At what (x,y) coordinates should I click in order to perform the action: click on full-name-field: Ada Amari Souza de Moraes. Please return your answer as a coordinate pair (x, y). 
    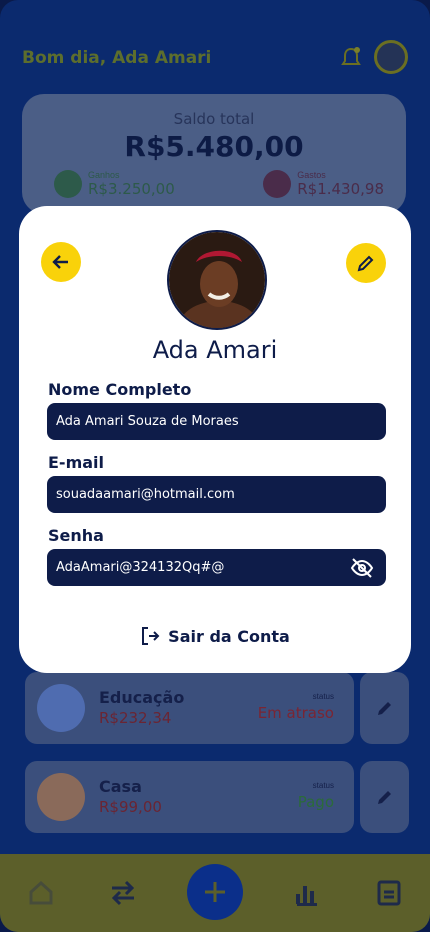
    Looking at the image, I should click on (216, 421).